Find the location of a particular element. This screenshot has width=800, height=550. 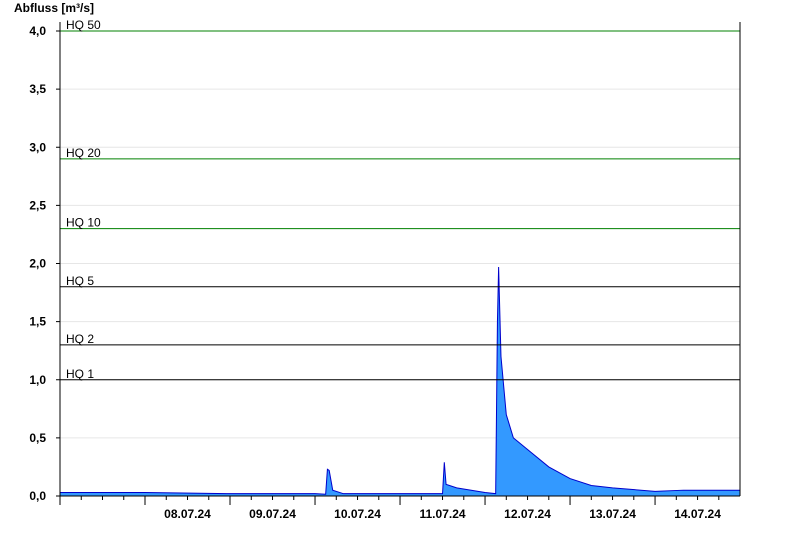

y-tick-label: 1,5 is located at coordinates (37, 322).